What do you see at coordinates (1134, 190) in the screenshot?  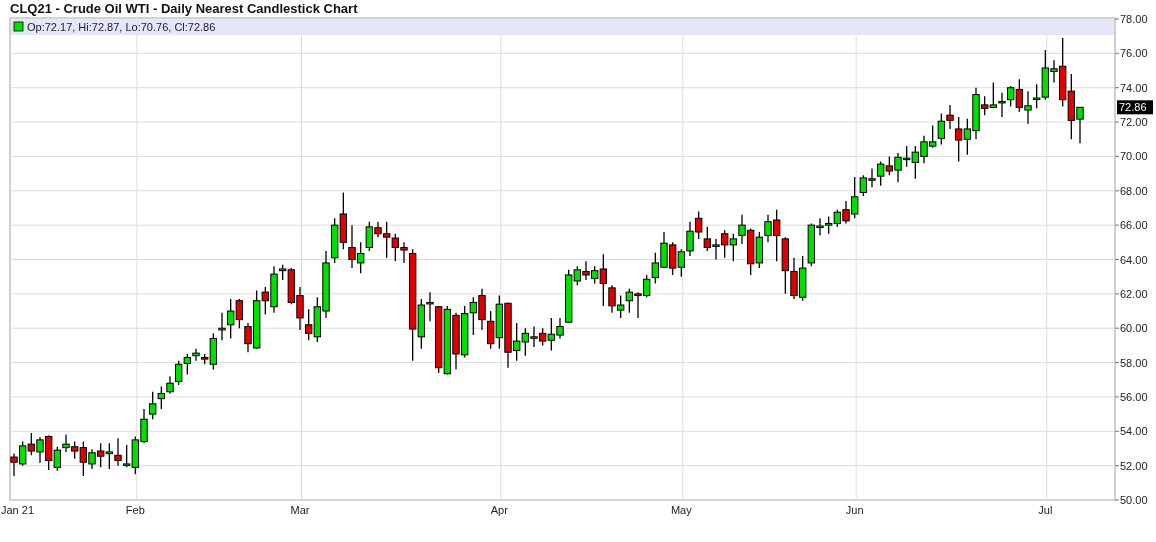 I see `axis-label: 68.00` at bounding box center [1134, 190].